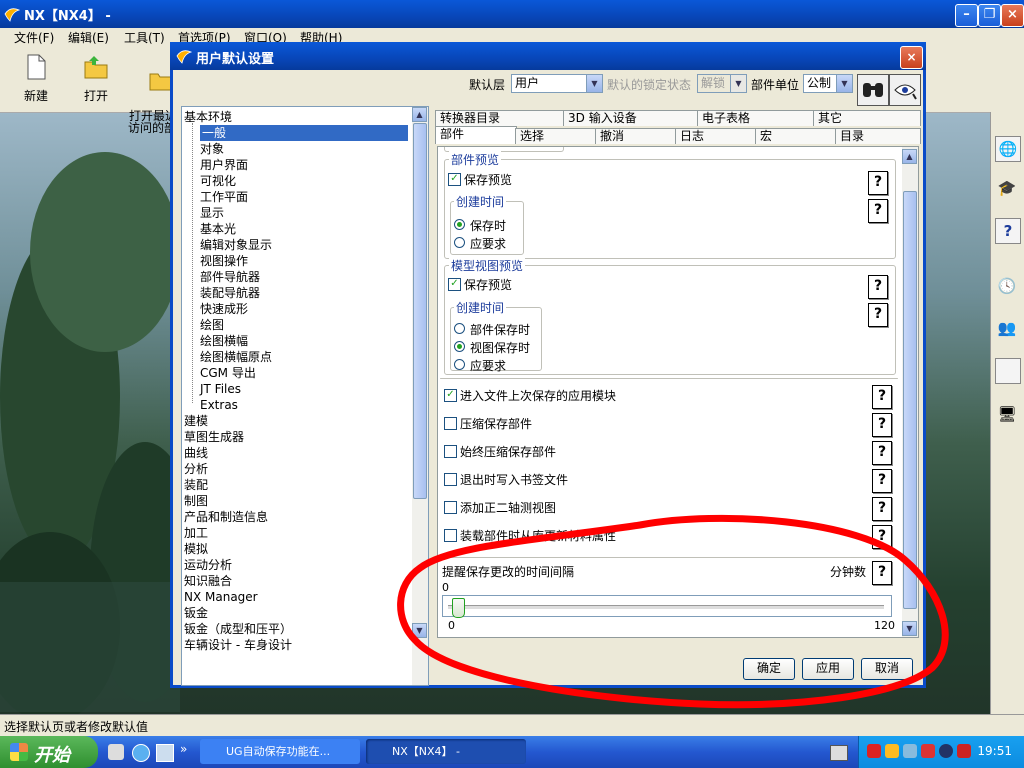 The width and height of the screenshot is (1024, 768). Describe the element at coordinates (459, 346) in the screenshot. I see `view-on-view-save-radio` at that location.